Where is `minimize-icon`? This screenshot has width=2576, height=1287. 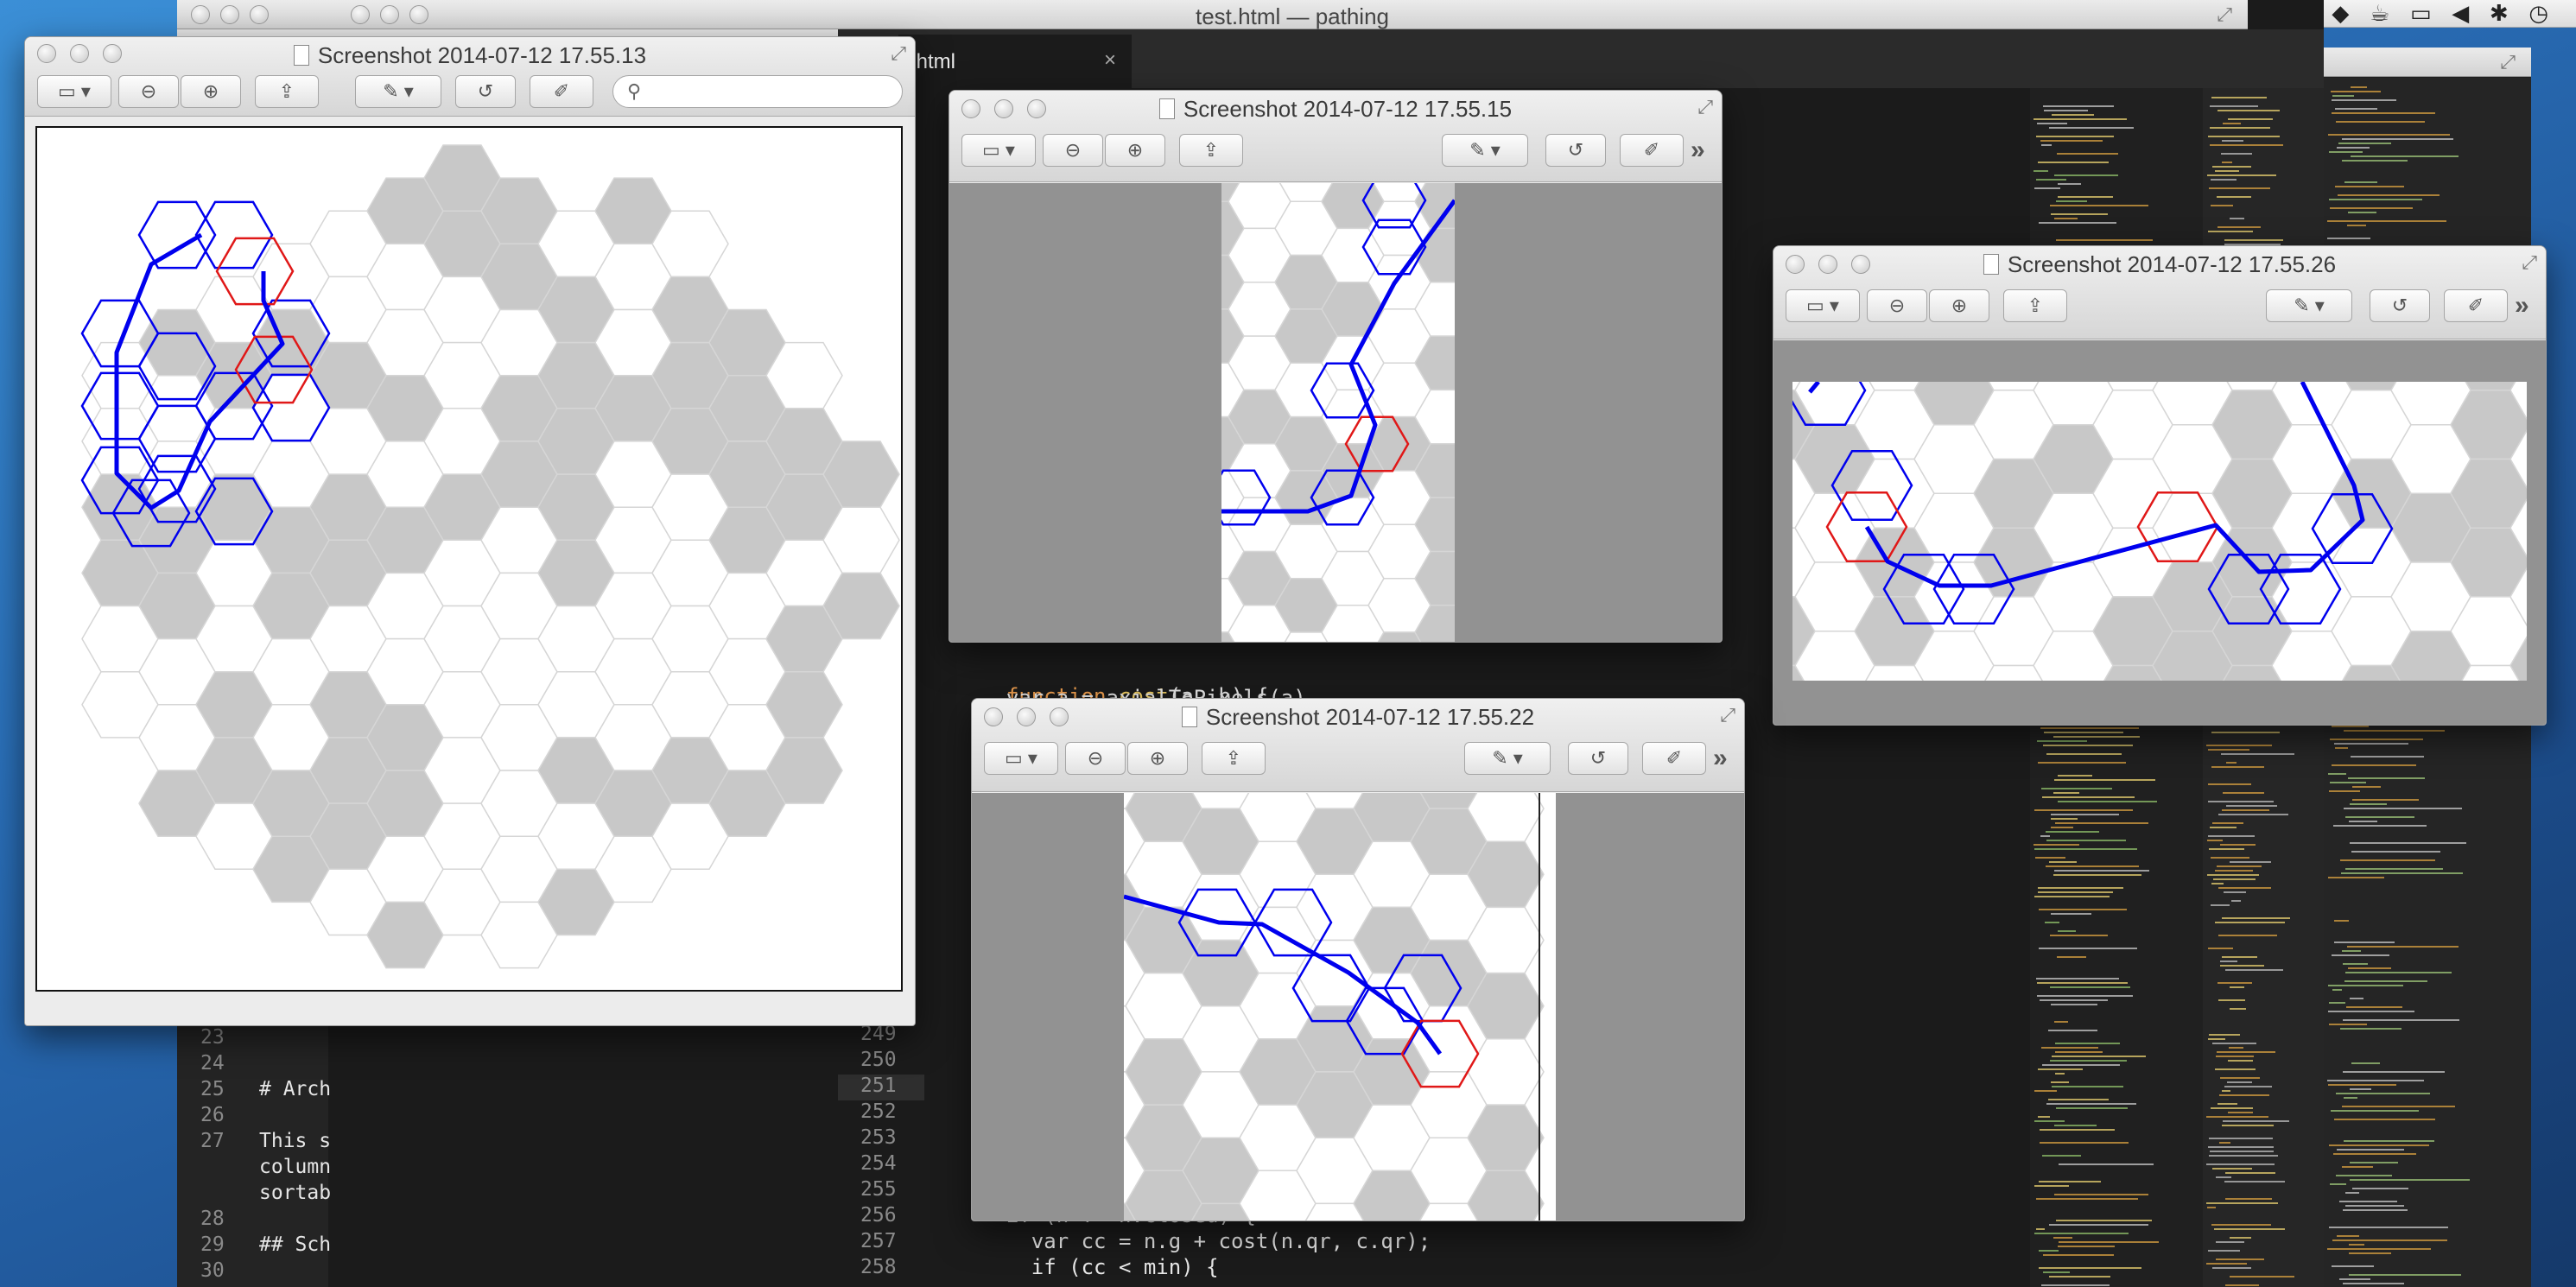 minimize-icon is located at coordinates (229, 14).